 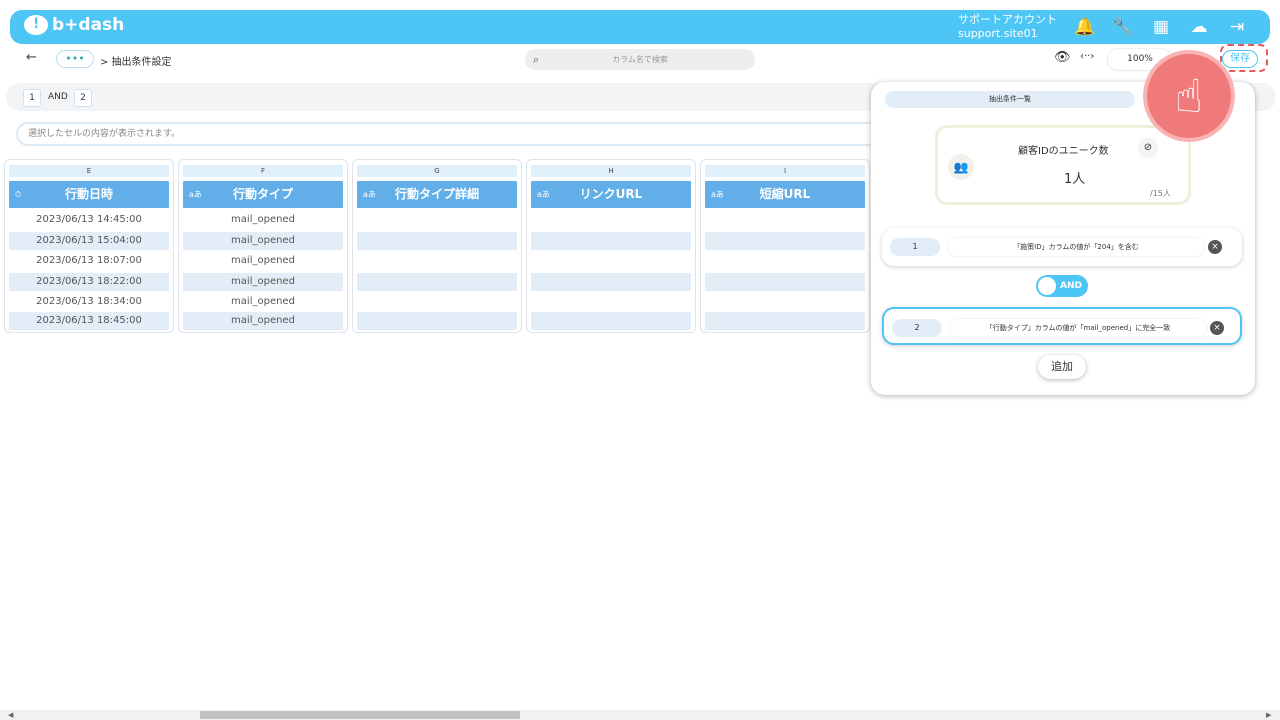 I want to click on search-placeholder: カラム名で検索, so click(x=640, y=59).